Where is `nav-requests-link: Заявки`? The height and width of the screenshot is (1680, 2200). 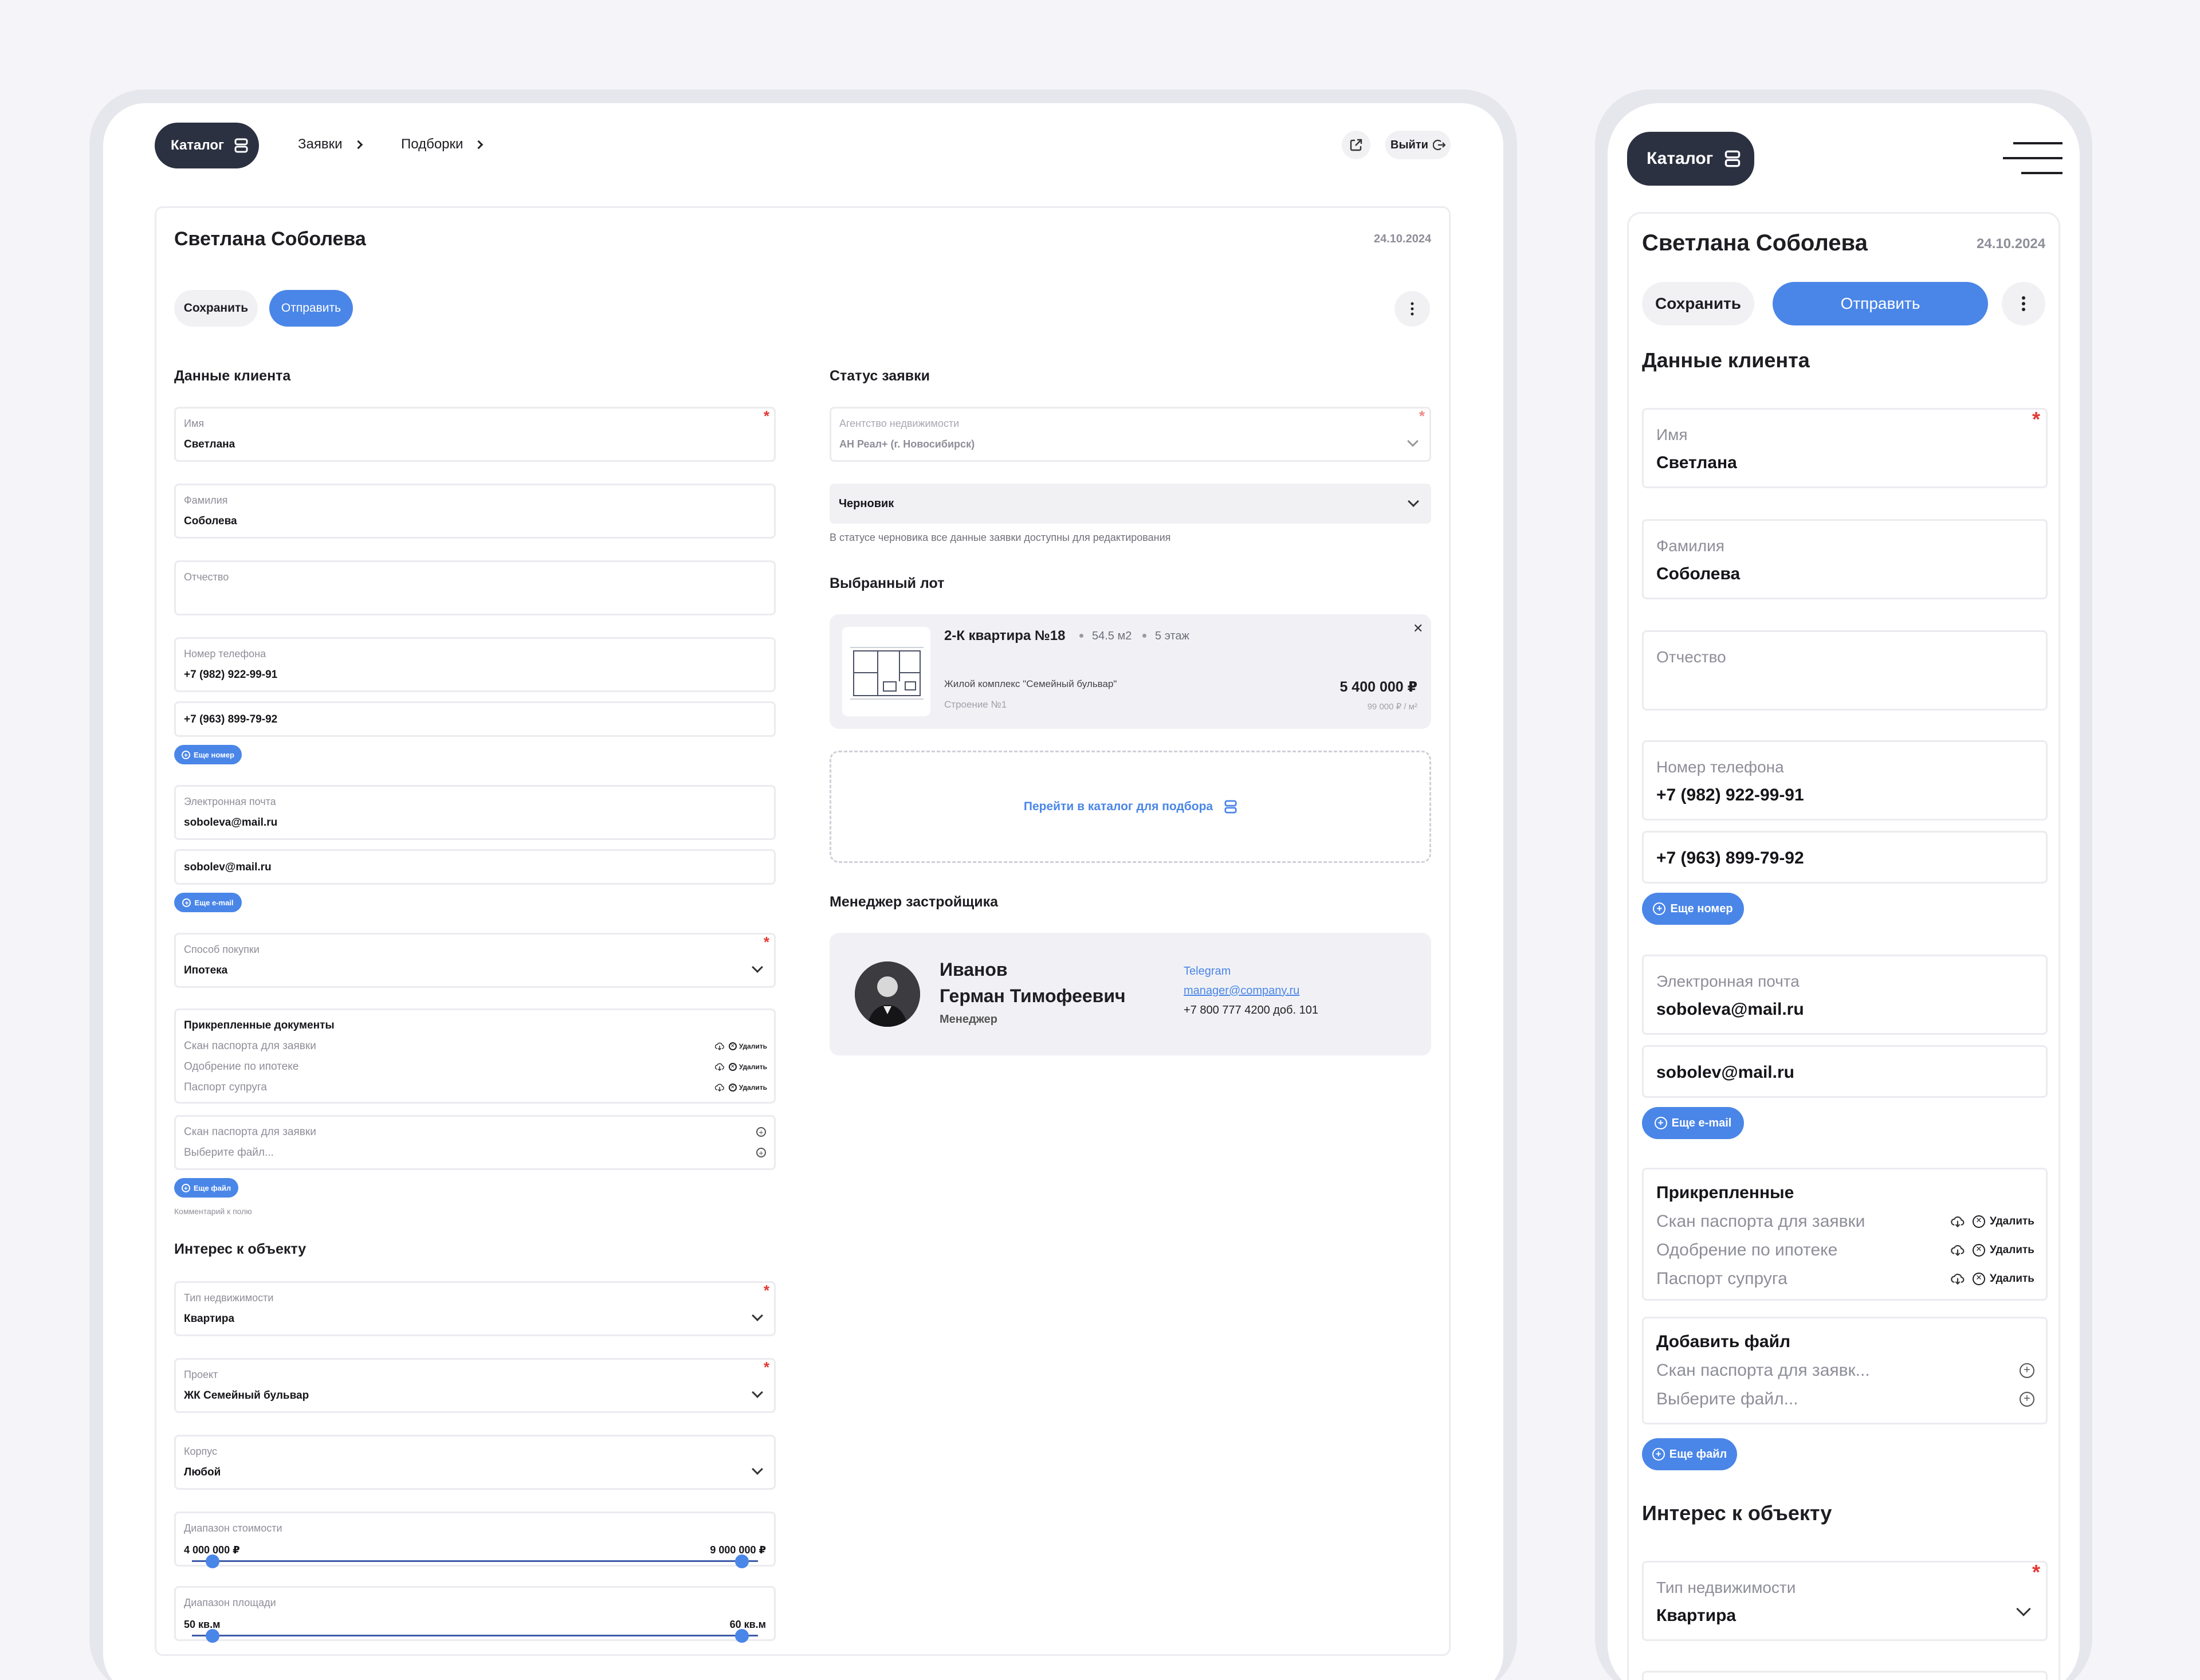
nav-requests-link: Заявки is located at coordinates (330, 144).